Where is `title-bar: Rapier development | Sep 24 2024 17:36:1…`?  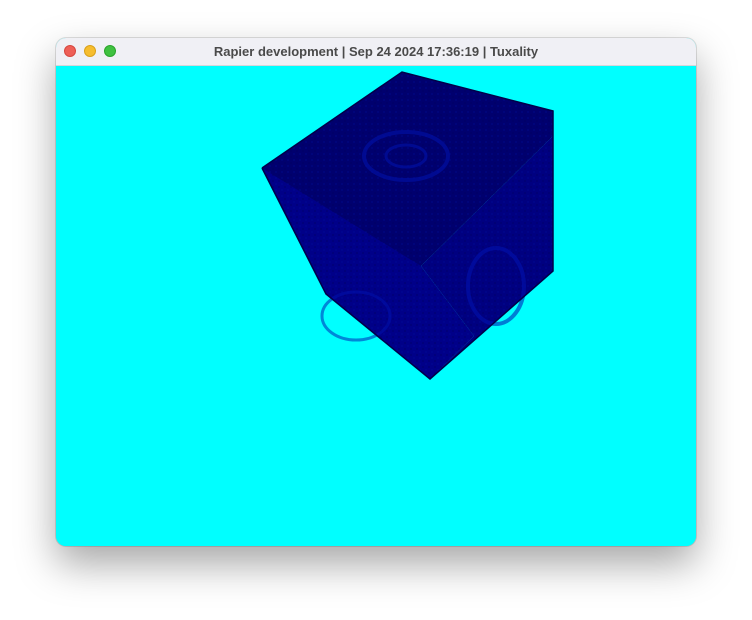 title-bar: Rapier development | Sep 24 2024 17:36:1… is located at coordinates (376, 52).